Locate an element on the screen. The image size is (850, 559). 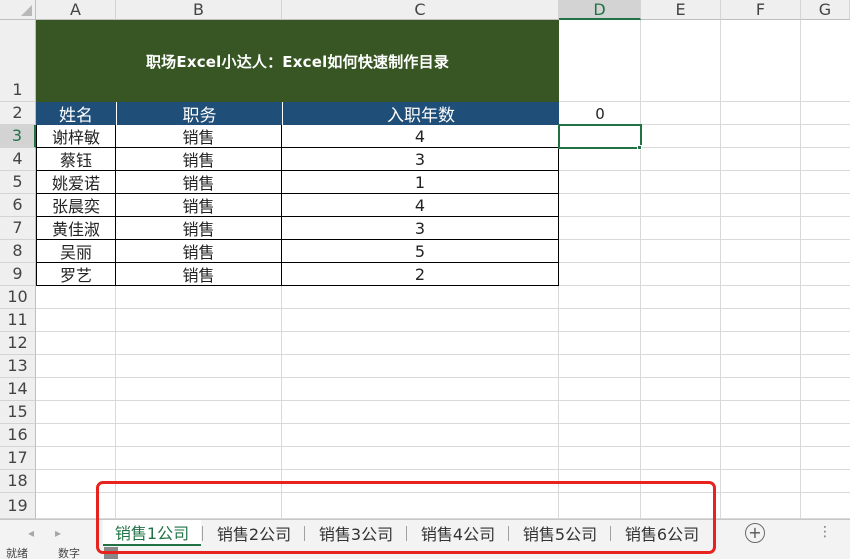
table-title: 职场Excel小达人：Excel如何快速制作目录 is located at coordinates (297, 61).